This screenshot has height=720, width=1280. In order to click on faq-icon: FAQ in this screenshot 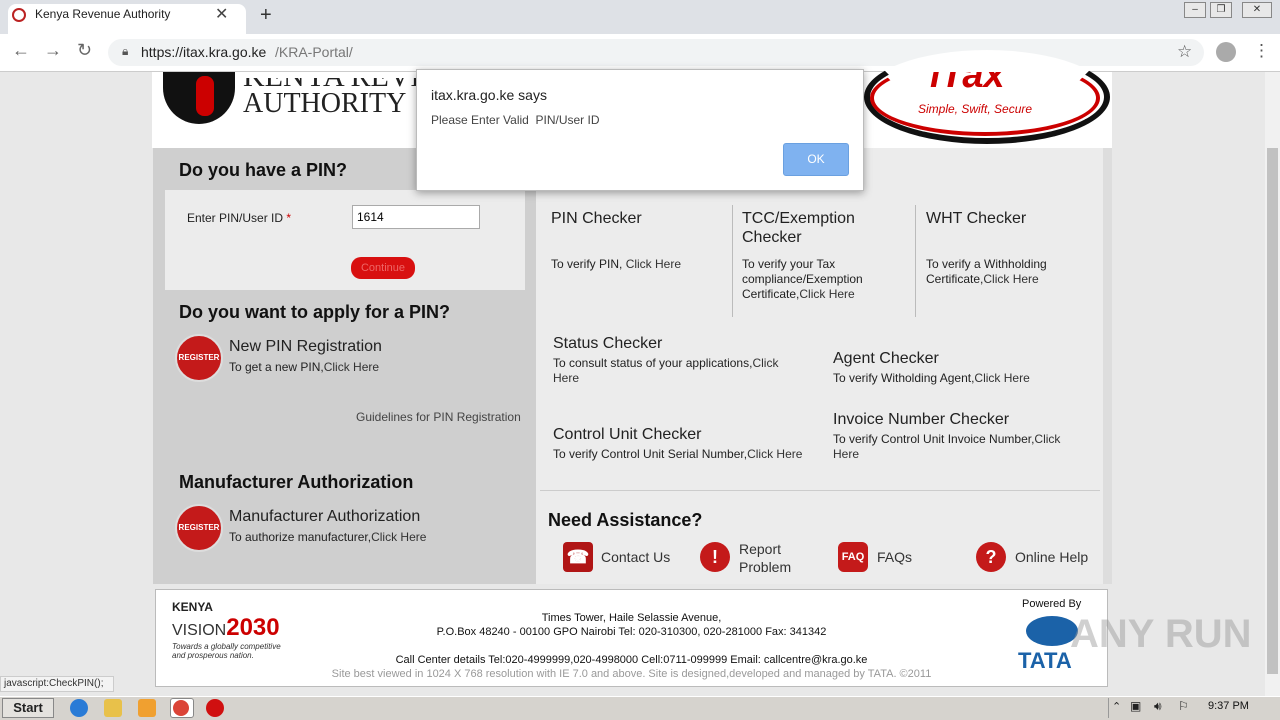, I will do `click(853, 557)`.